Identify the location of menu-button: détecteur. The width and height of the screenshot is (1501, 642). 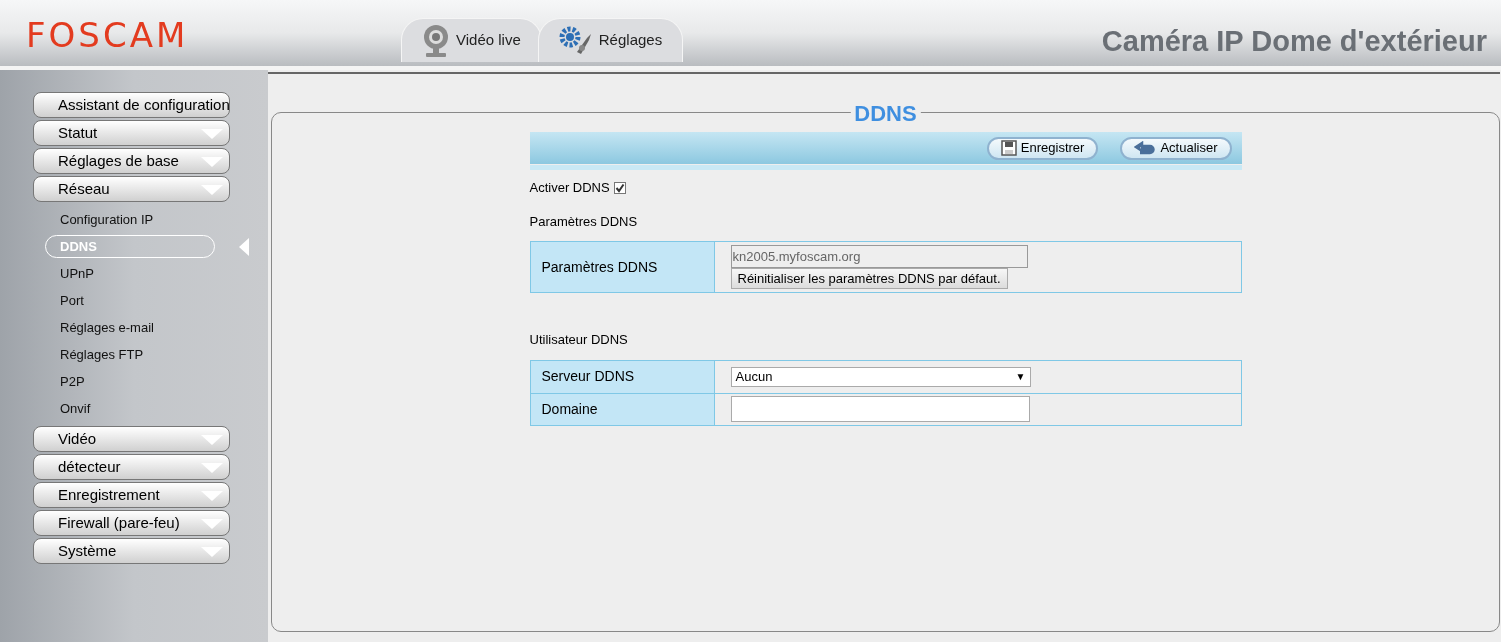
(131, 467).